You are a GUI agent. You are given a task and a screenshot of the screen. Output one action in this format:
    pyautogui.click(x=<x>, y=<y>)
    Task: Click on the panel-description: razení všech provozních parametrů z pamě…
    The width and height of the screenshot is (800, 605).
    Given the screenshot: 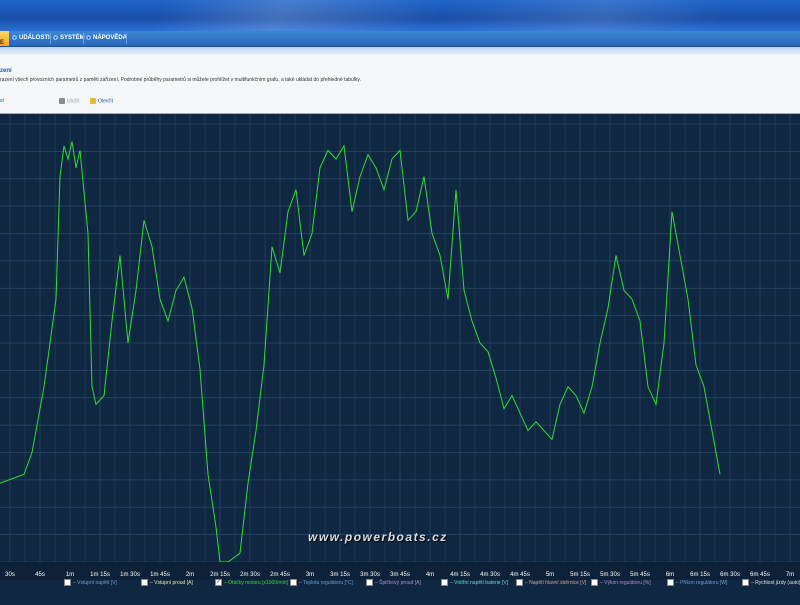 What is the action you would take?
    pyautogui.click(x=180, y=80)
    